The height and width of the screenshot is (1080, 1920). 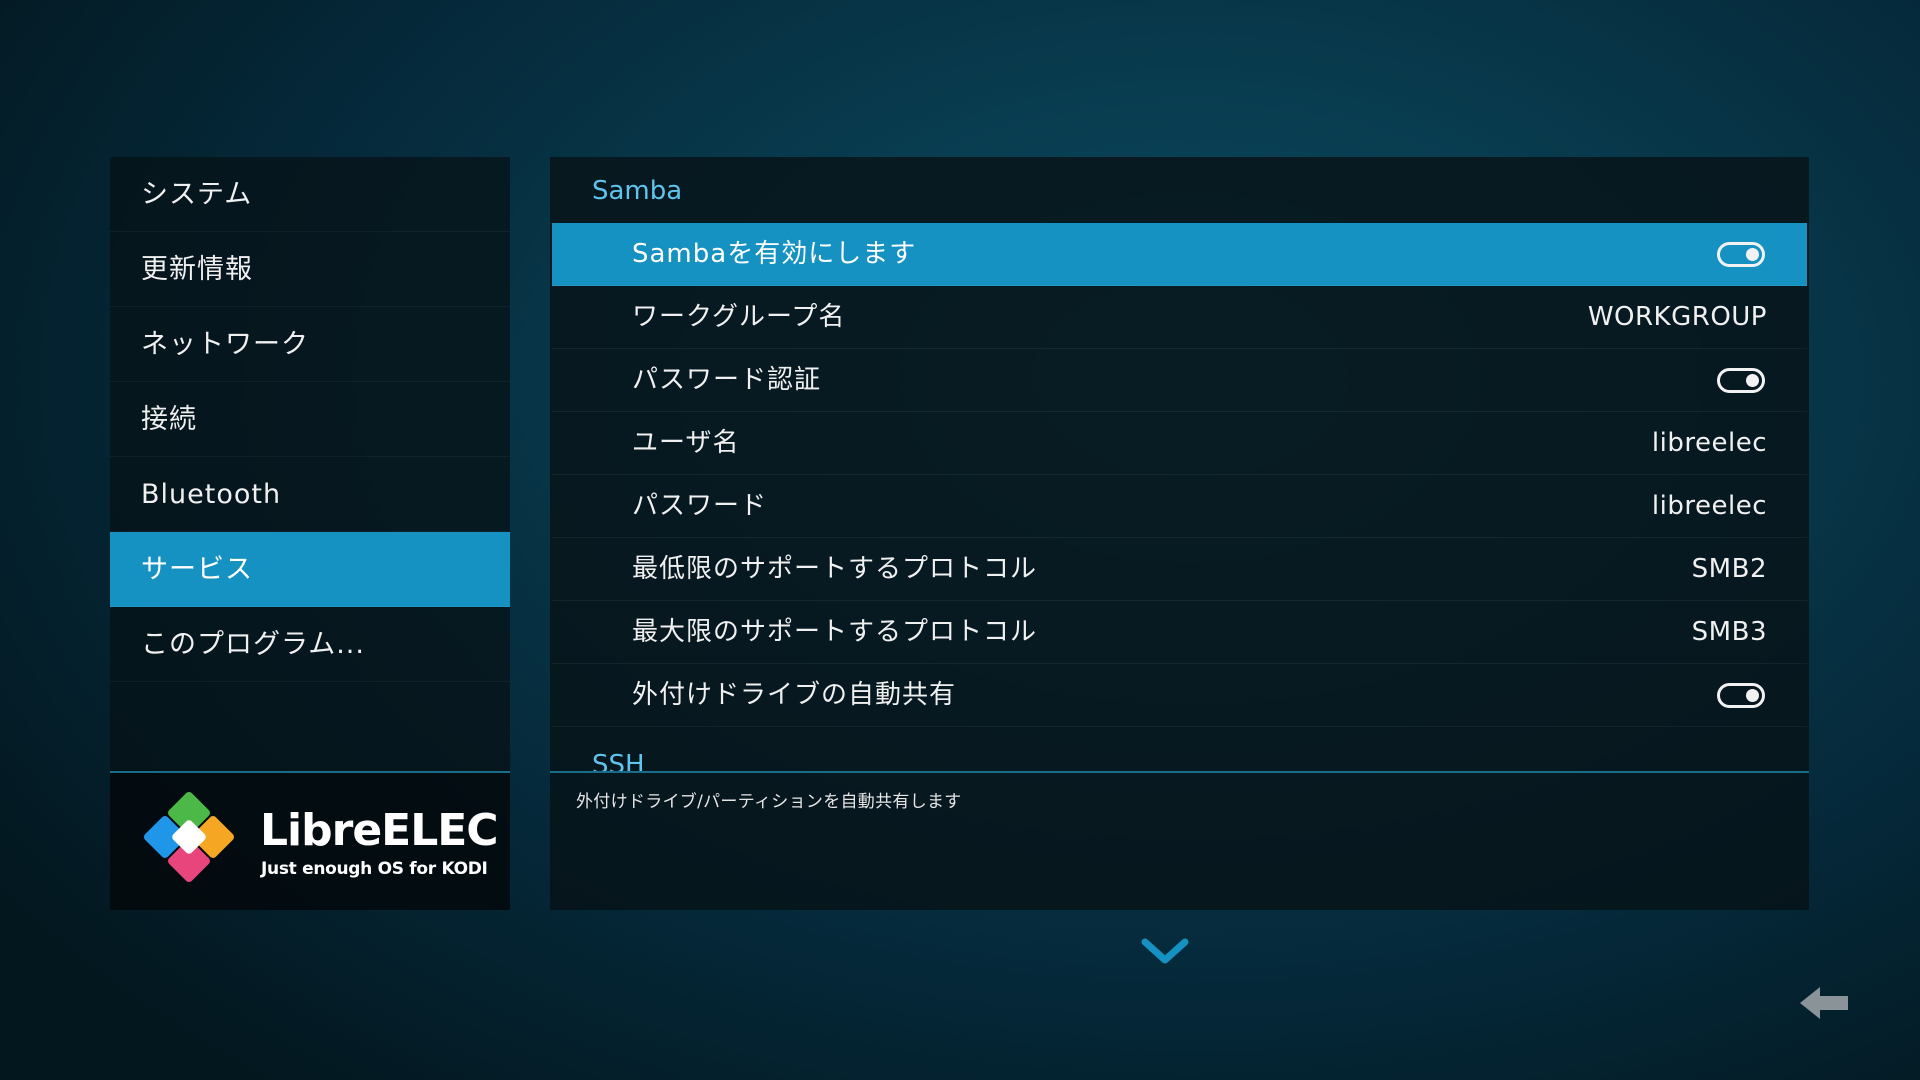 What do you see at coordinates (1179, 443) in the screenshot?
I see `setting-username: ユーザ名 libreelec` at bounding box center [1179, 443].